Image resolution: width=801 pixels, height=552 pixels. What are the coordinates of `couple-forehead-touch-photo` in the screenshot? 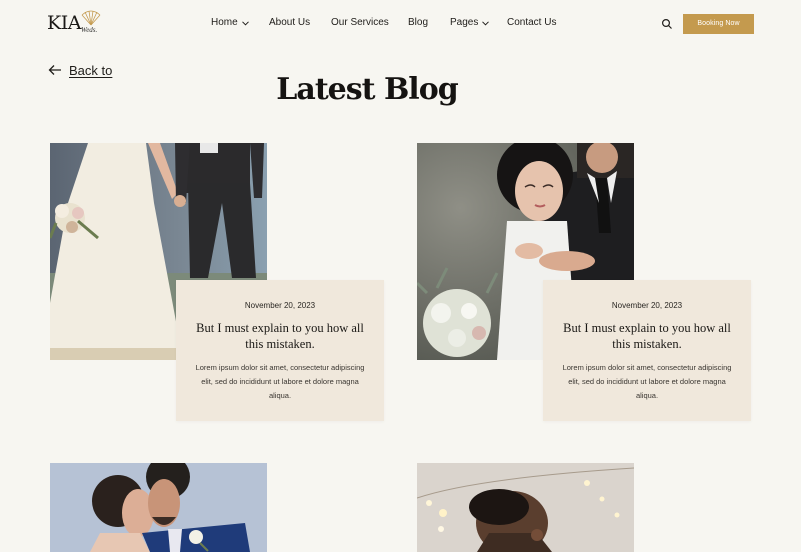 It's located at (158, 507).